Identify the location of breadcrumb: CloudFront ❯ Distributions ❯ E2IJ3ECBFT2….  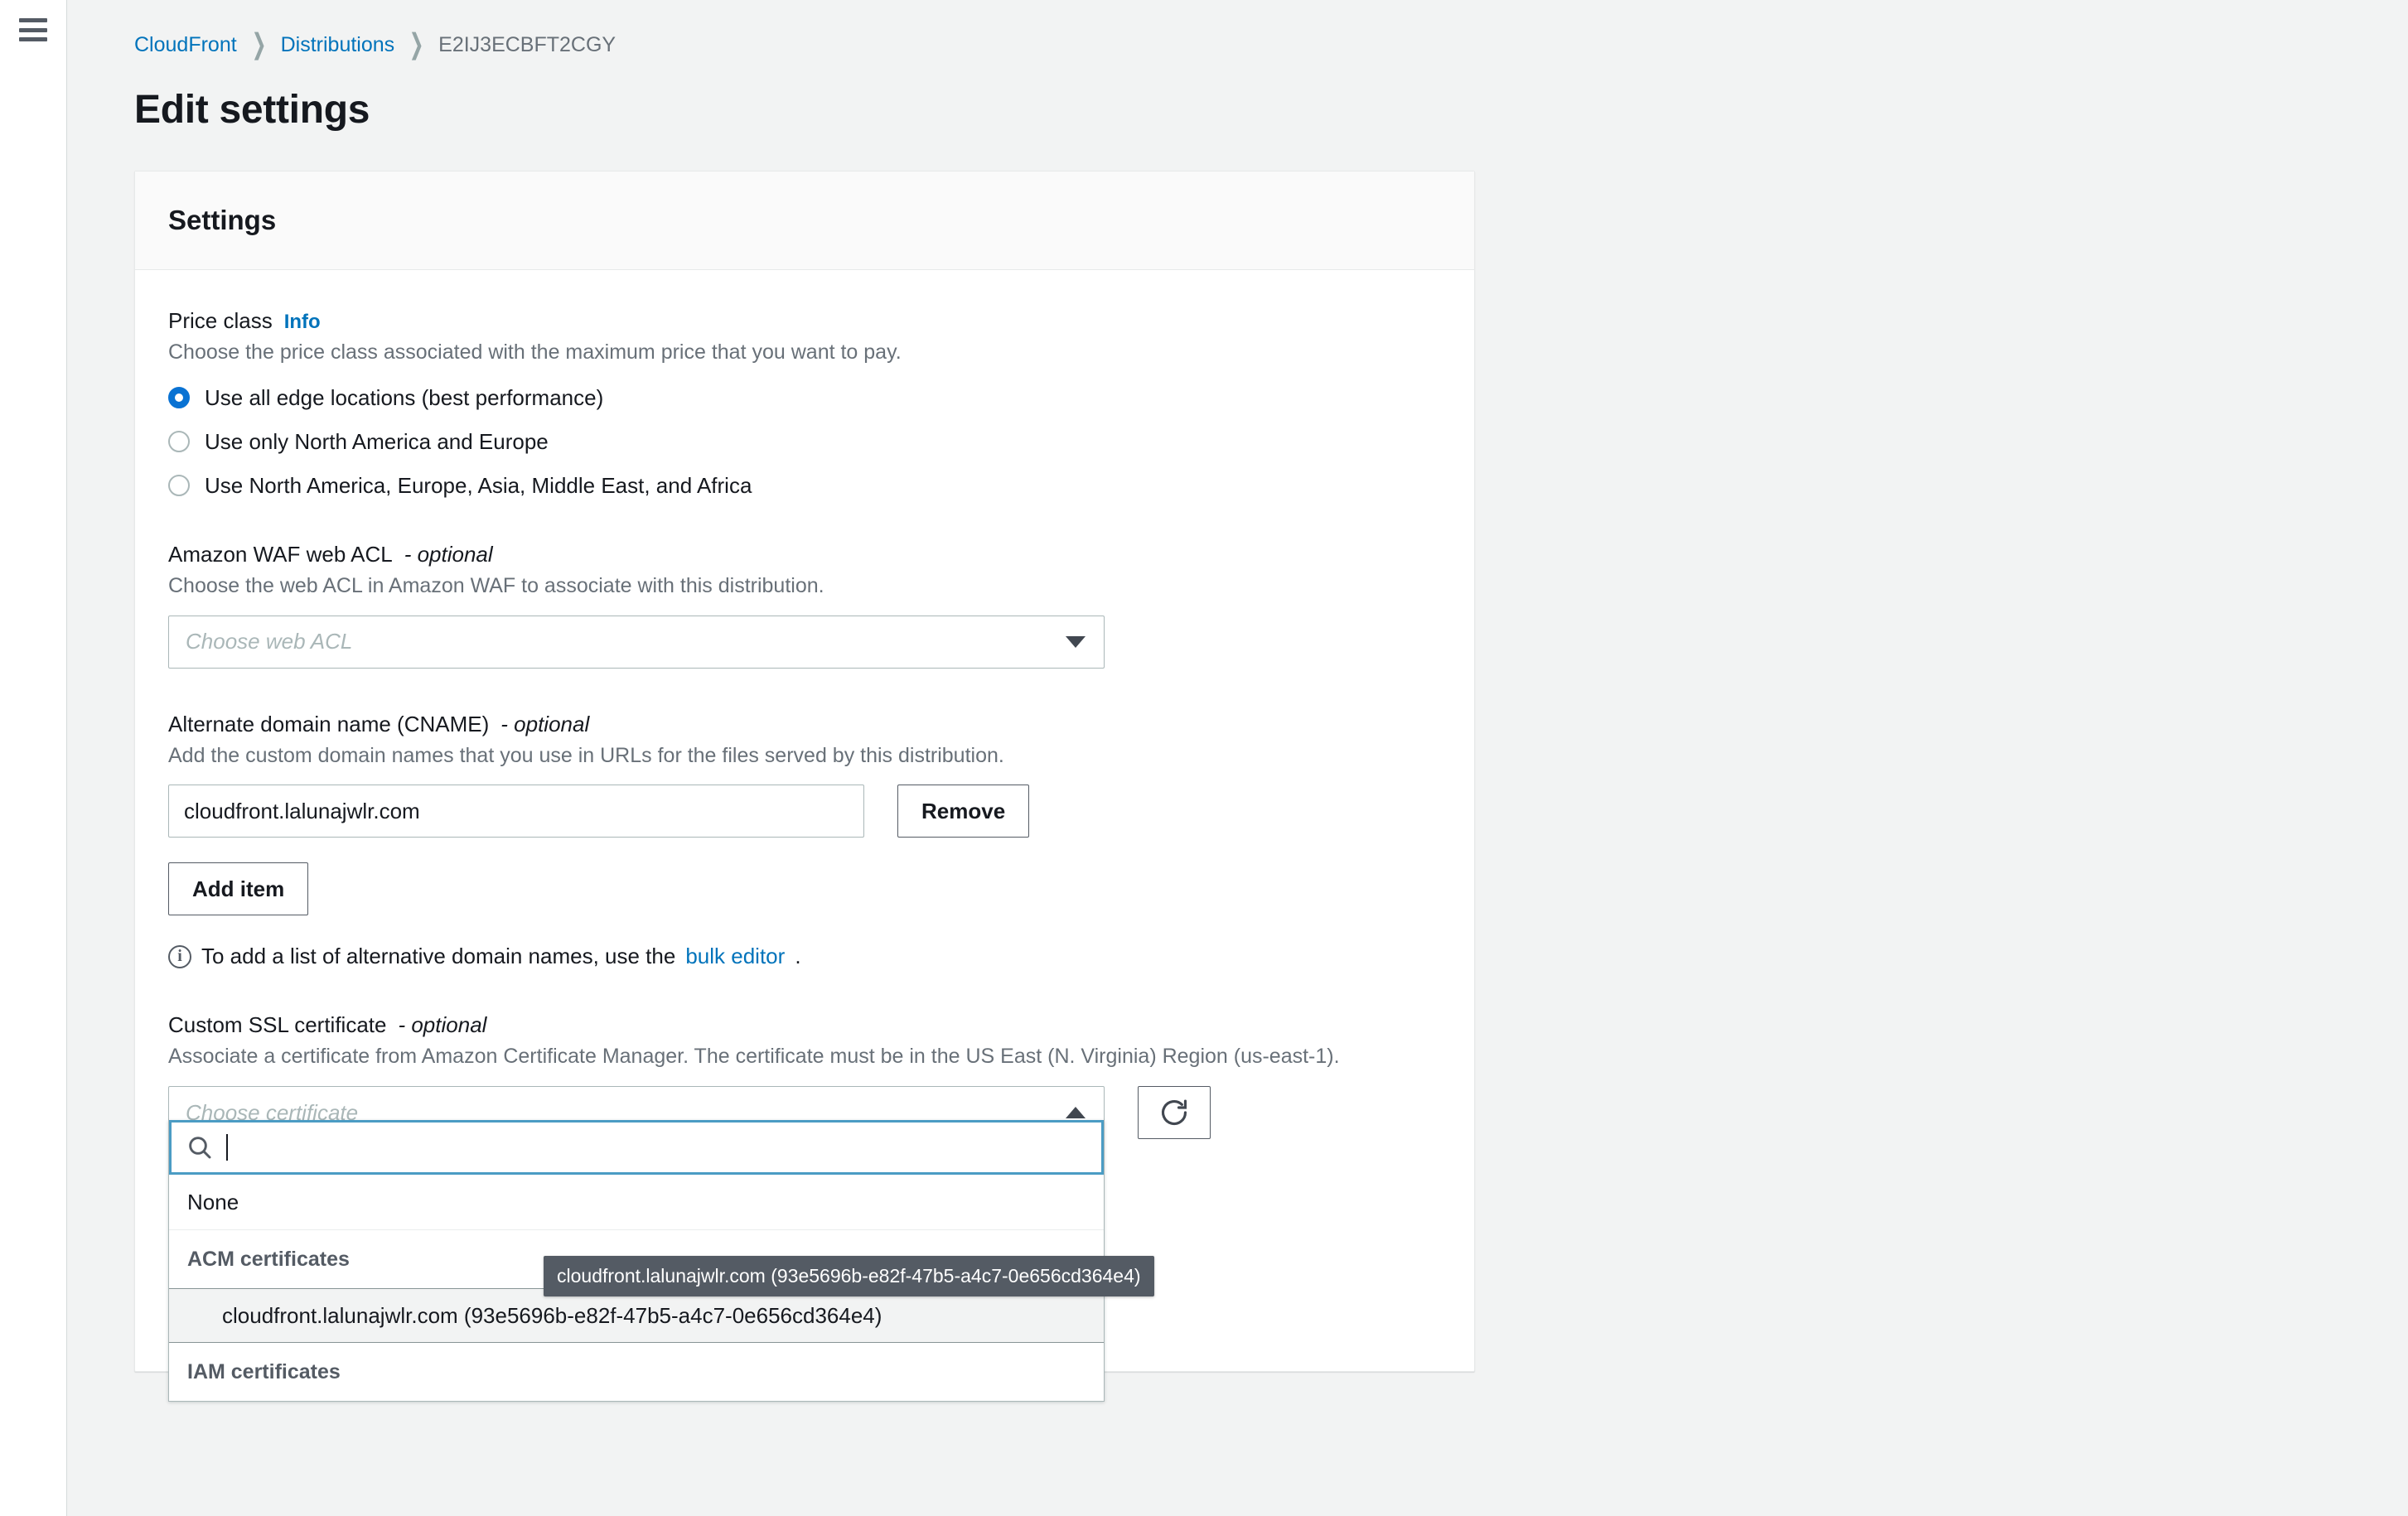
(1237, 29).